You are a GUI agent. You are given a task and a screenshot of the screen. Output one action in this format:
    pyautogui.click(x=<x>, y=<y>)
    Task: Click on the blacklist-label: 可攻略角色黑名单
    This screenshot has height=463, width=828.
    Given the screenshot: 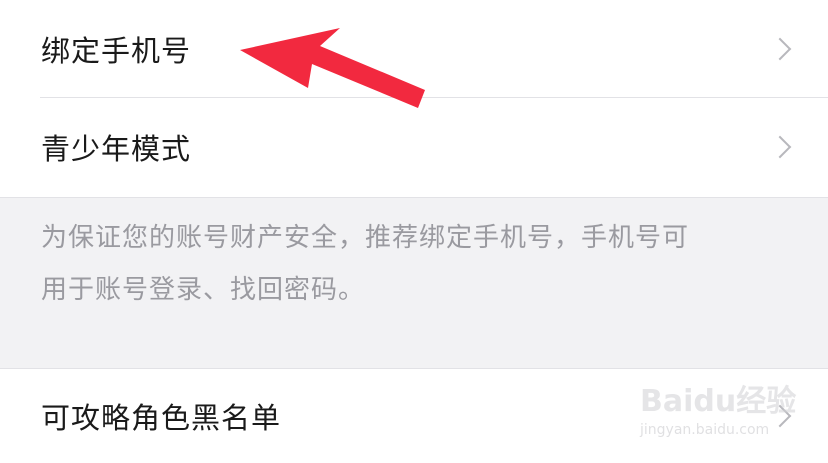 What is the action you would take?
    pyautogui.click(x=161, y=418)
    